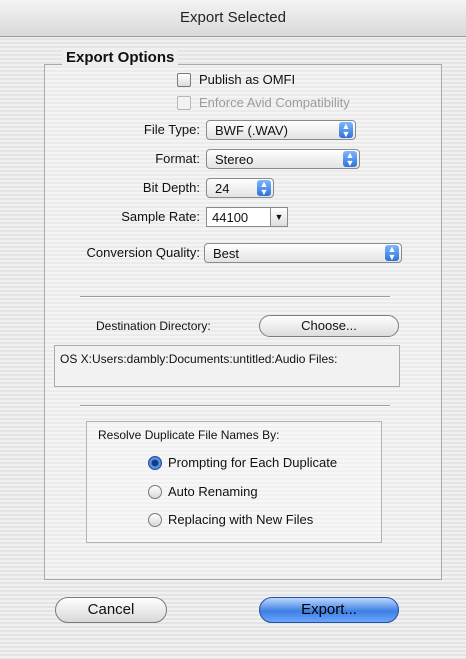  What do you see at coordinates (177, 158) in the screenshot?
I see `format-label: Format:` at bounding box center [177, 158].